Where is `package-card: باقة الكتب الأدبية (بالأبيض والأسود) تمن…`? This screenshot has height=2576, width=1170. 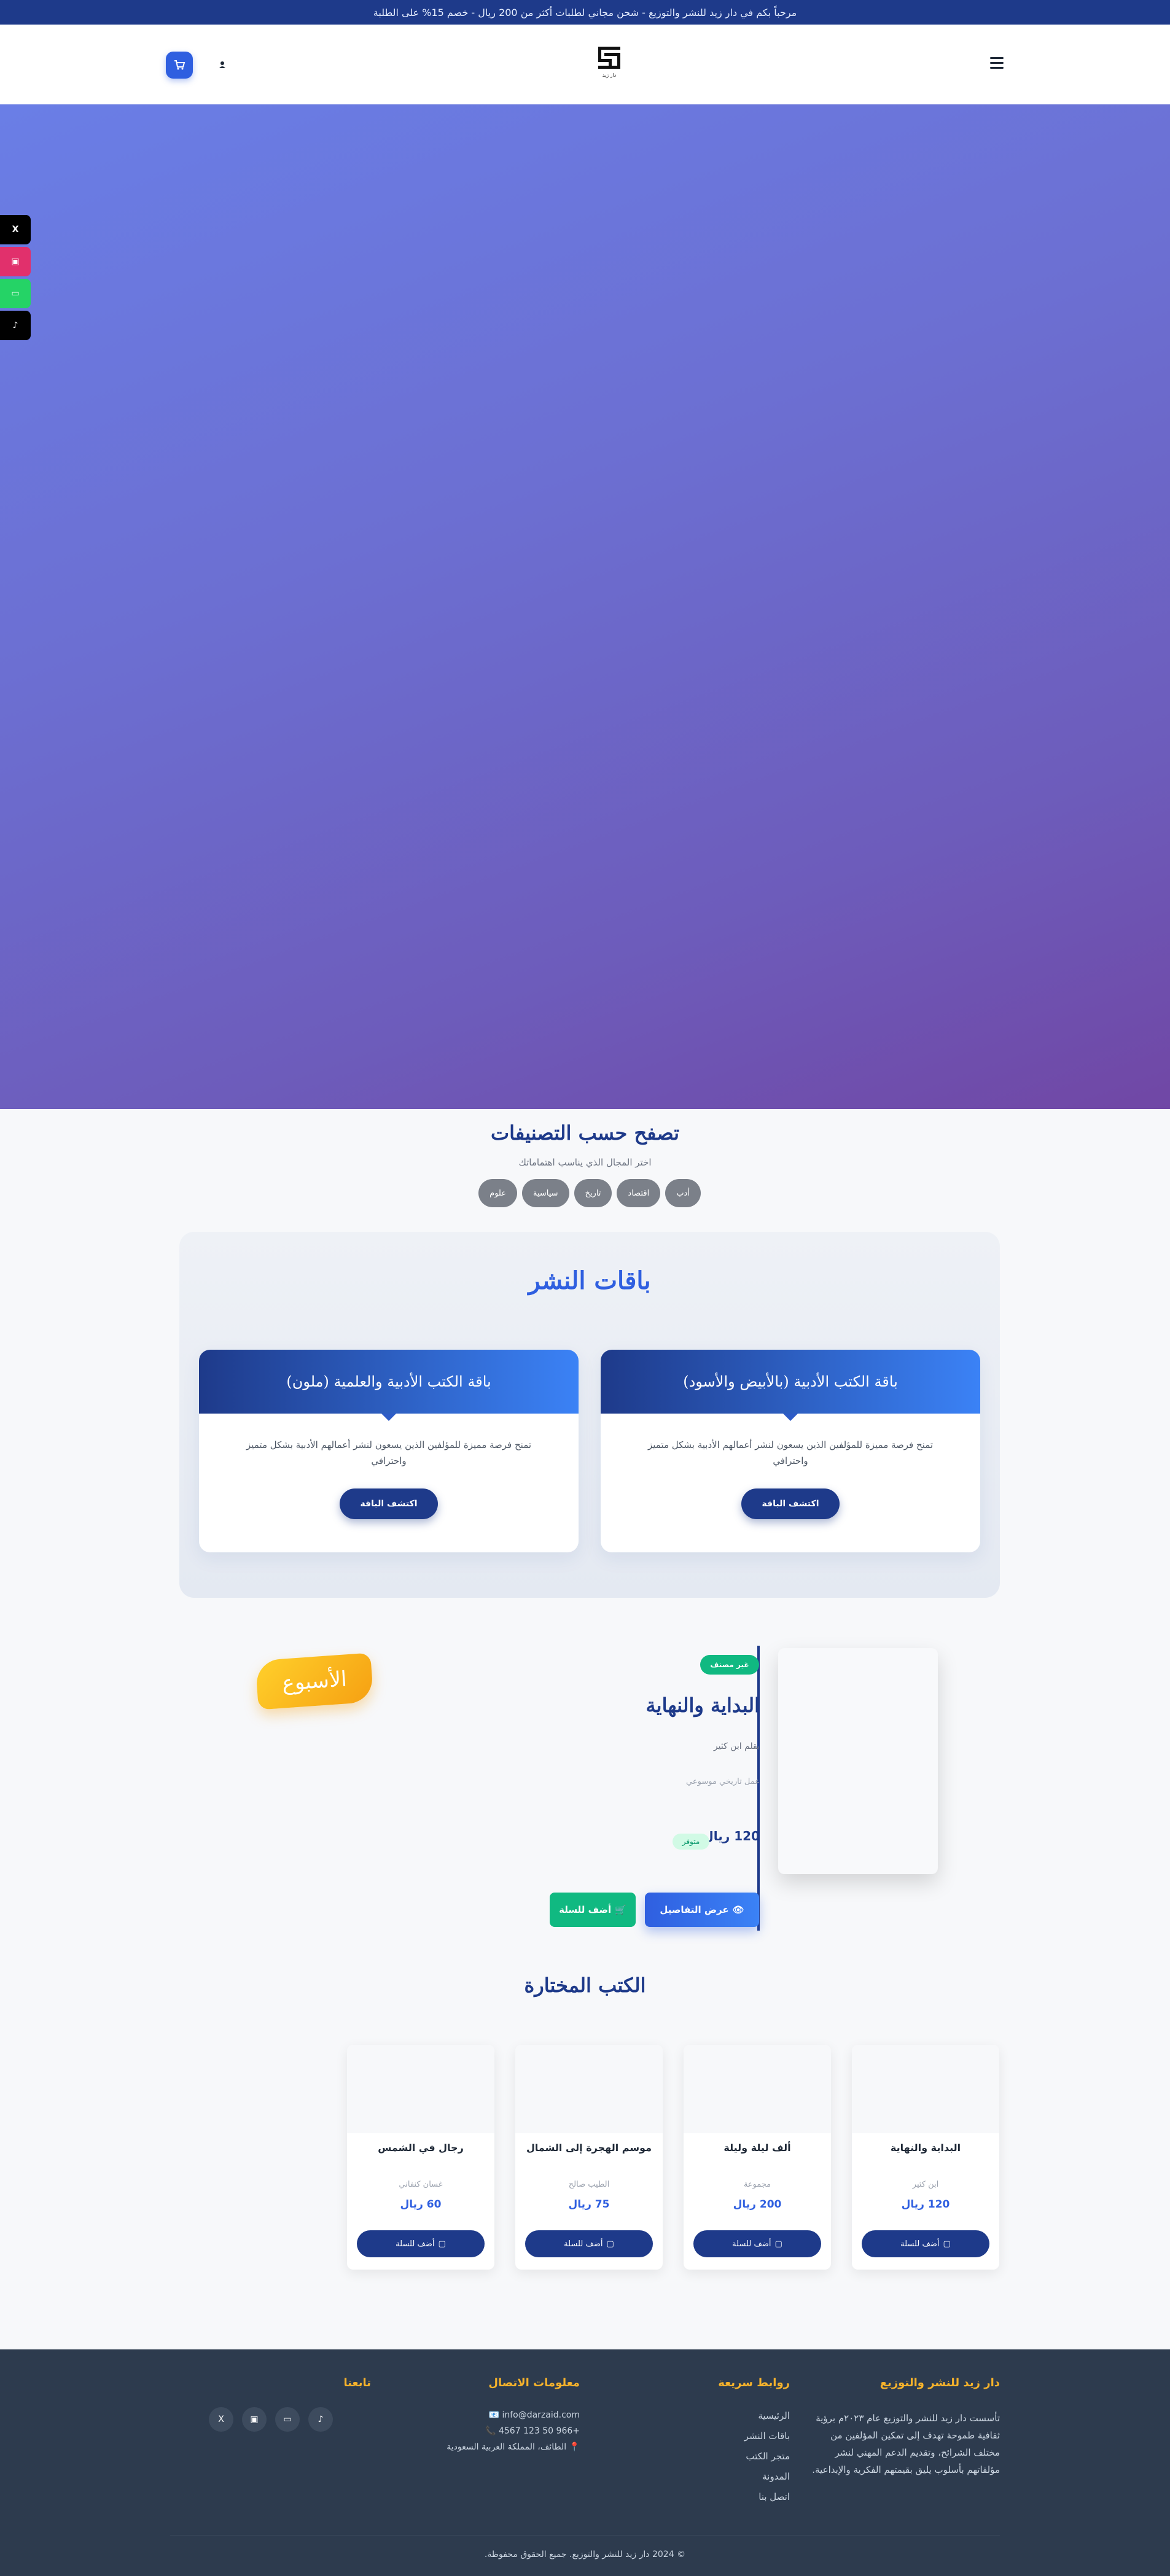
package-card: باقة الكتب الأدبية (بالأبيض والأسود) تمن… is located at coordinates (790, 1451).